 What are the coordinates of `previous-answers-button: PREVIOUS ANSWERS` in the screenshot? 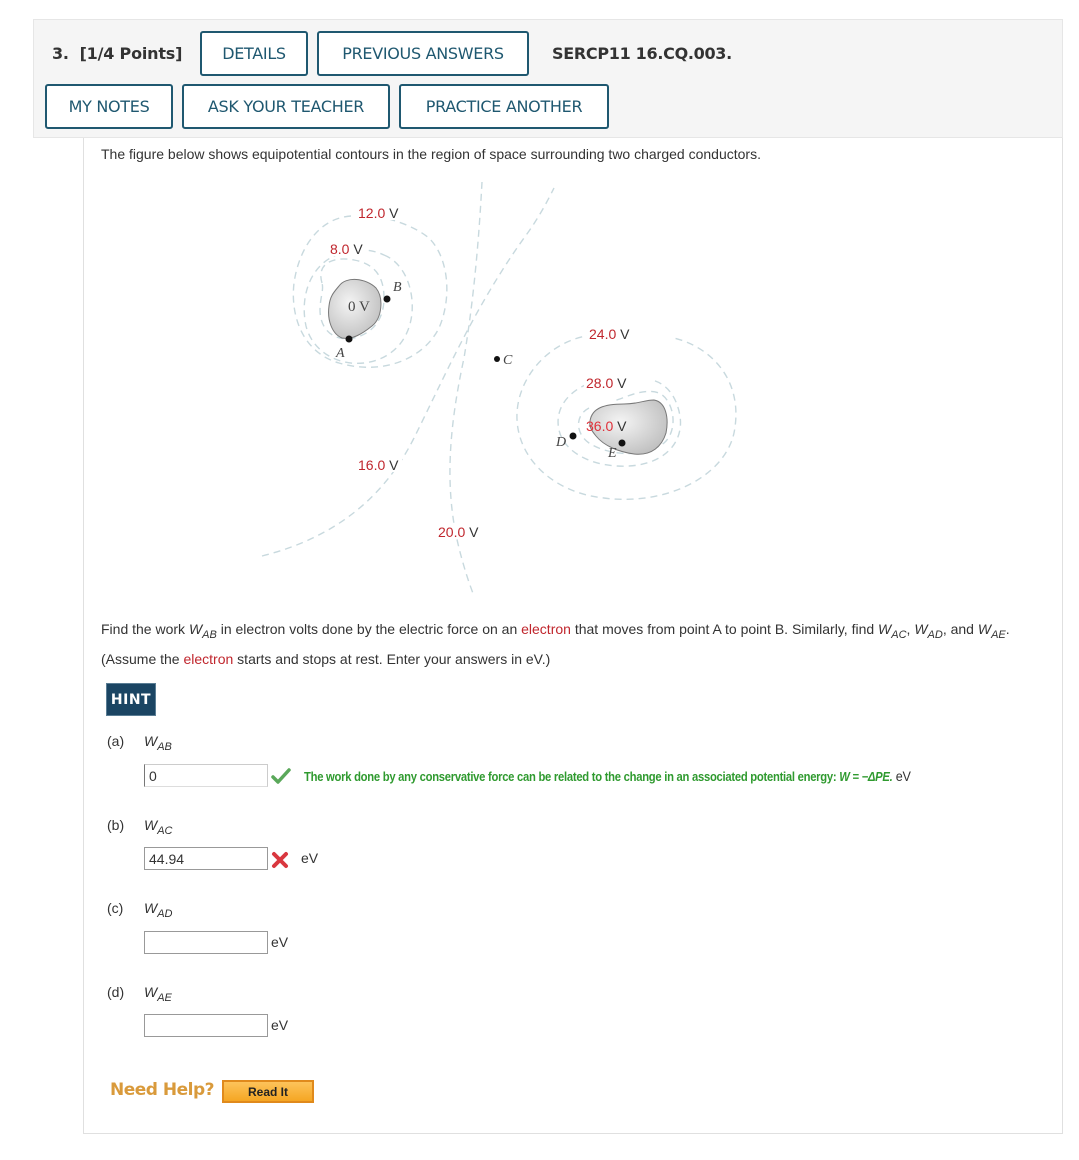 It's located at (423, 53).